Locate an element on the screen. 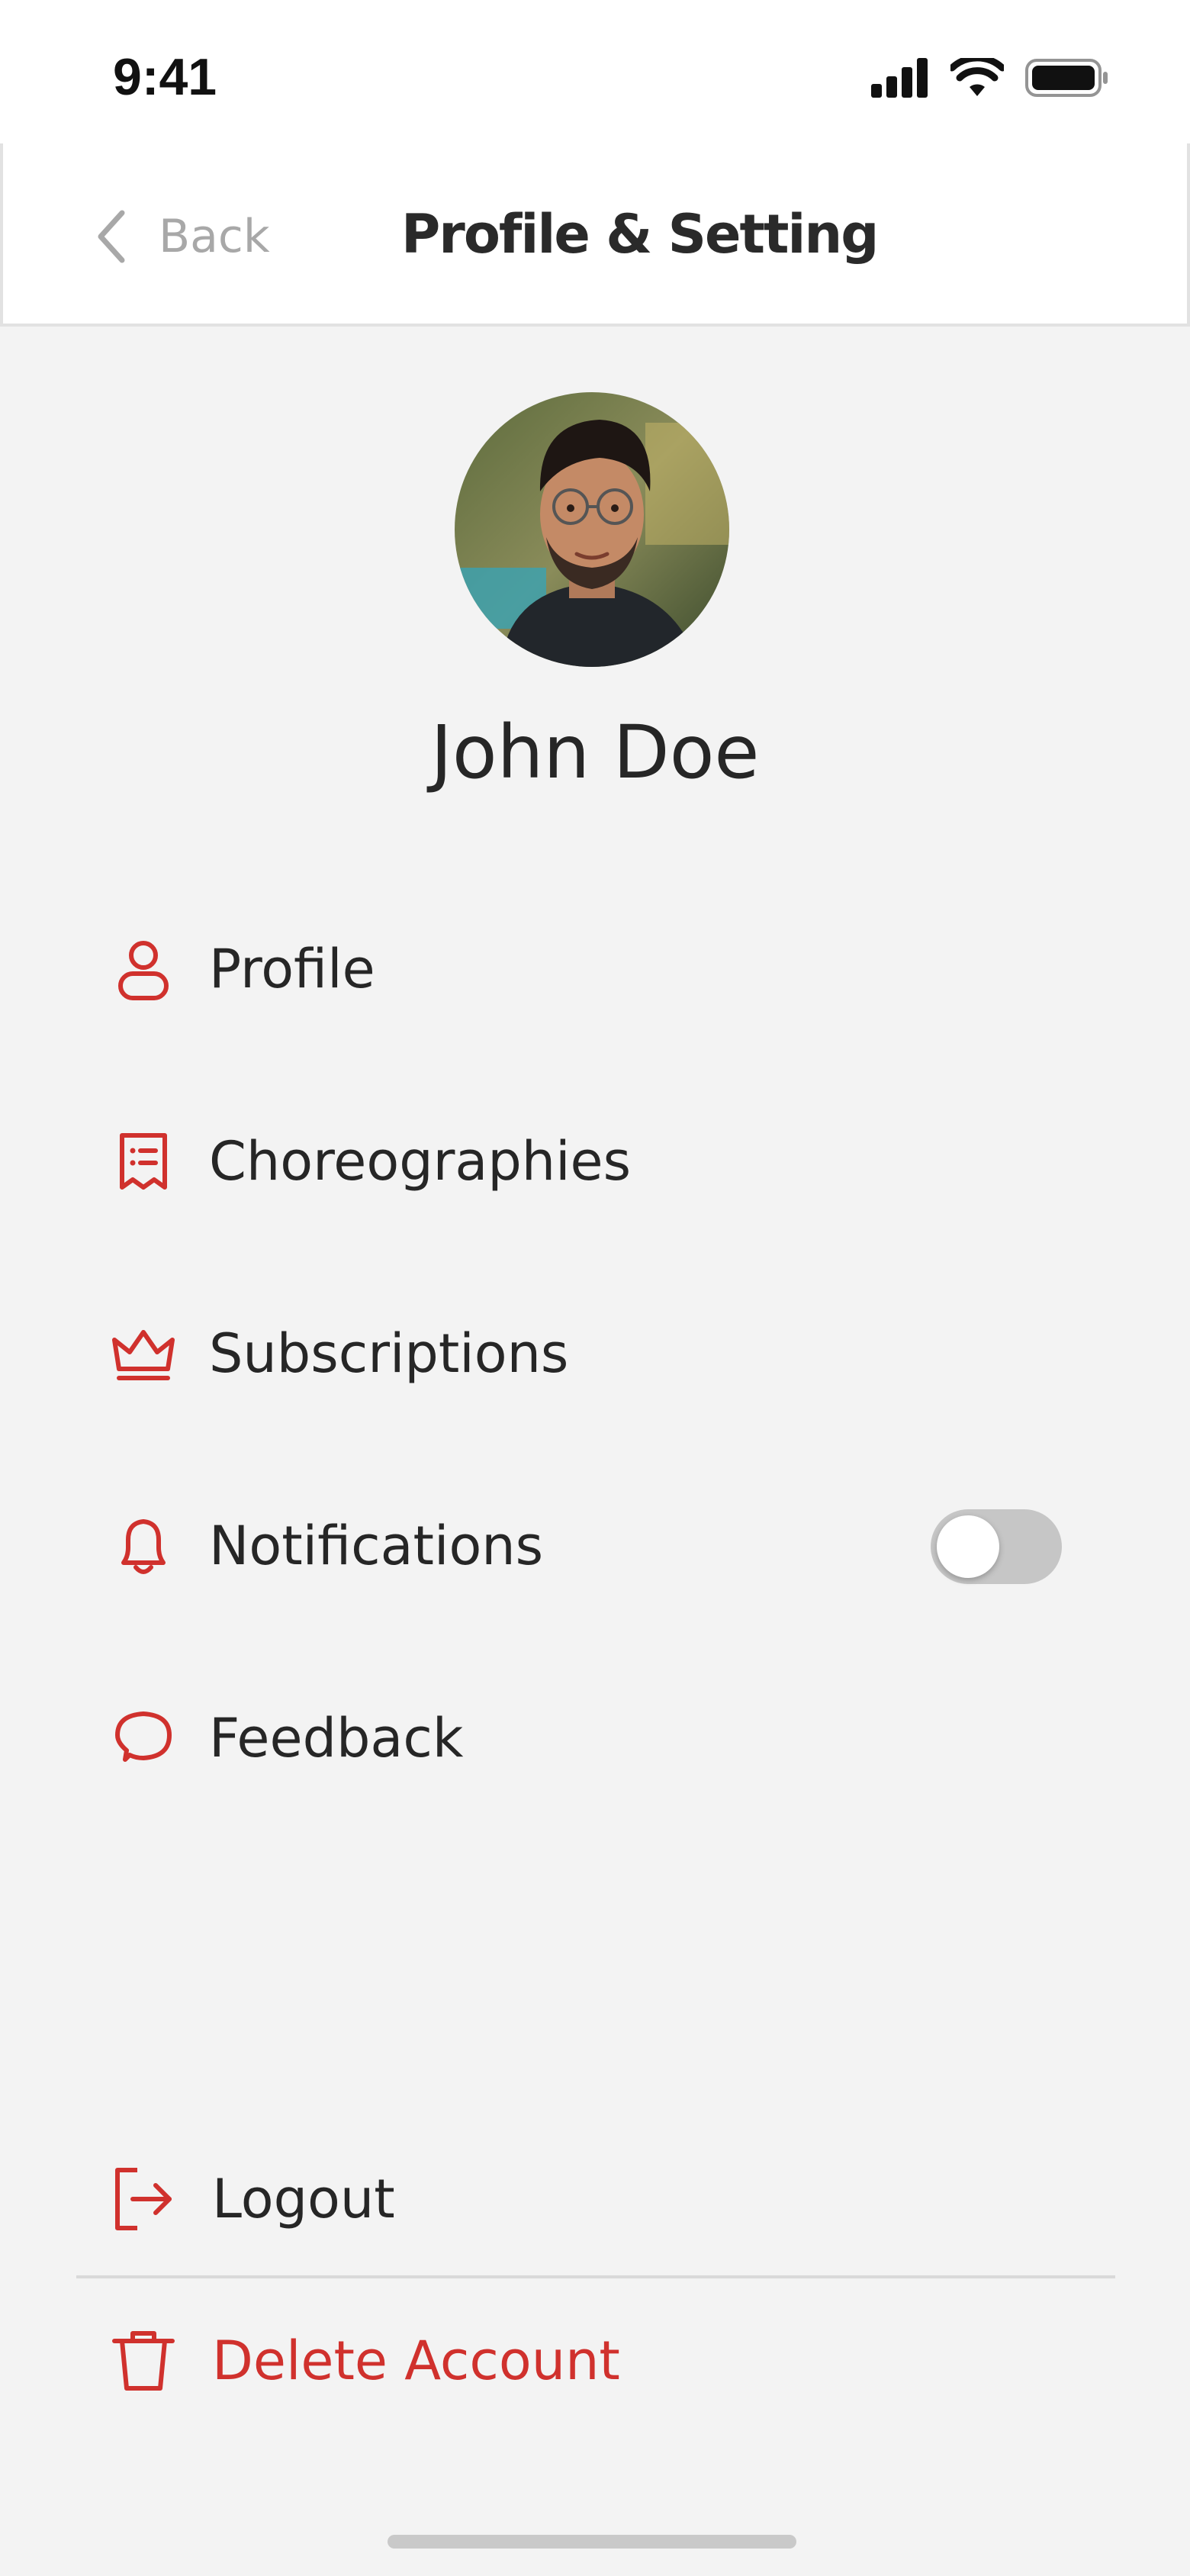  bell-icon is located at coordinates (143, 1546).